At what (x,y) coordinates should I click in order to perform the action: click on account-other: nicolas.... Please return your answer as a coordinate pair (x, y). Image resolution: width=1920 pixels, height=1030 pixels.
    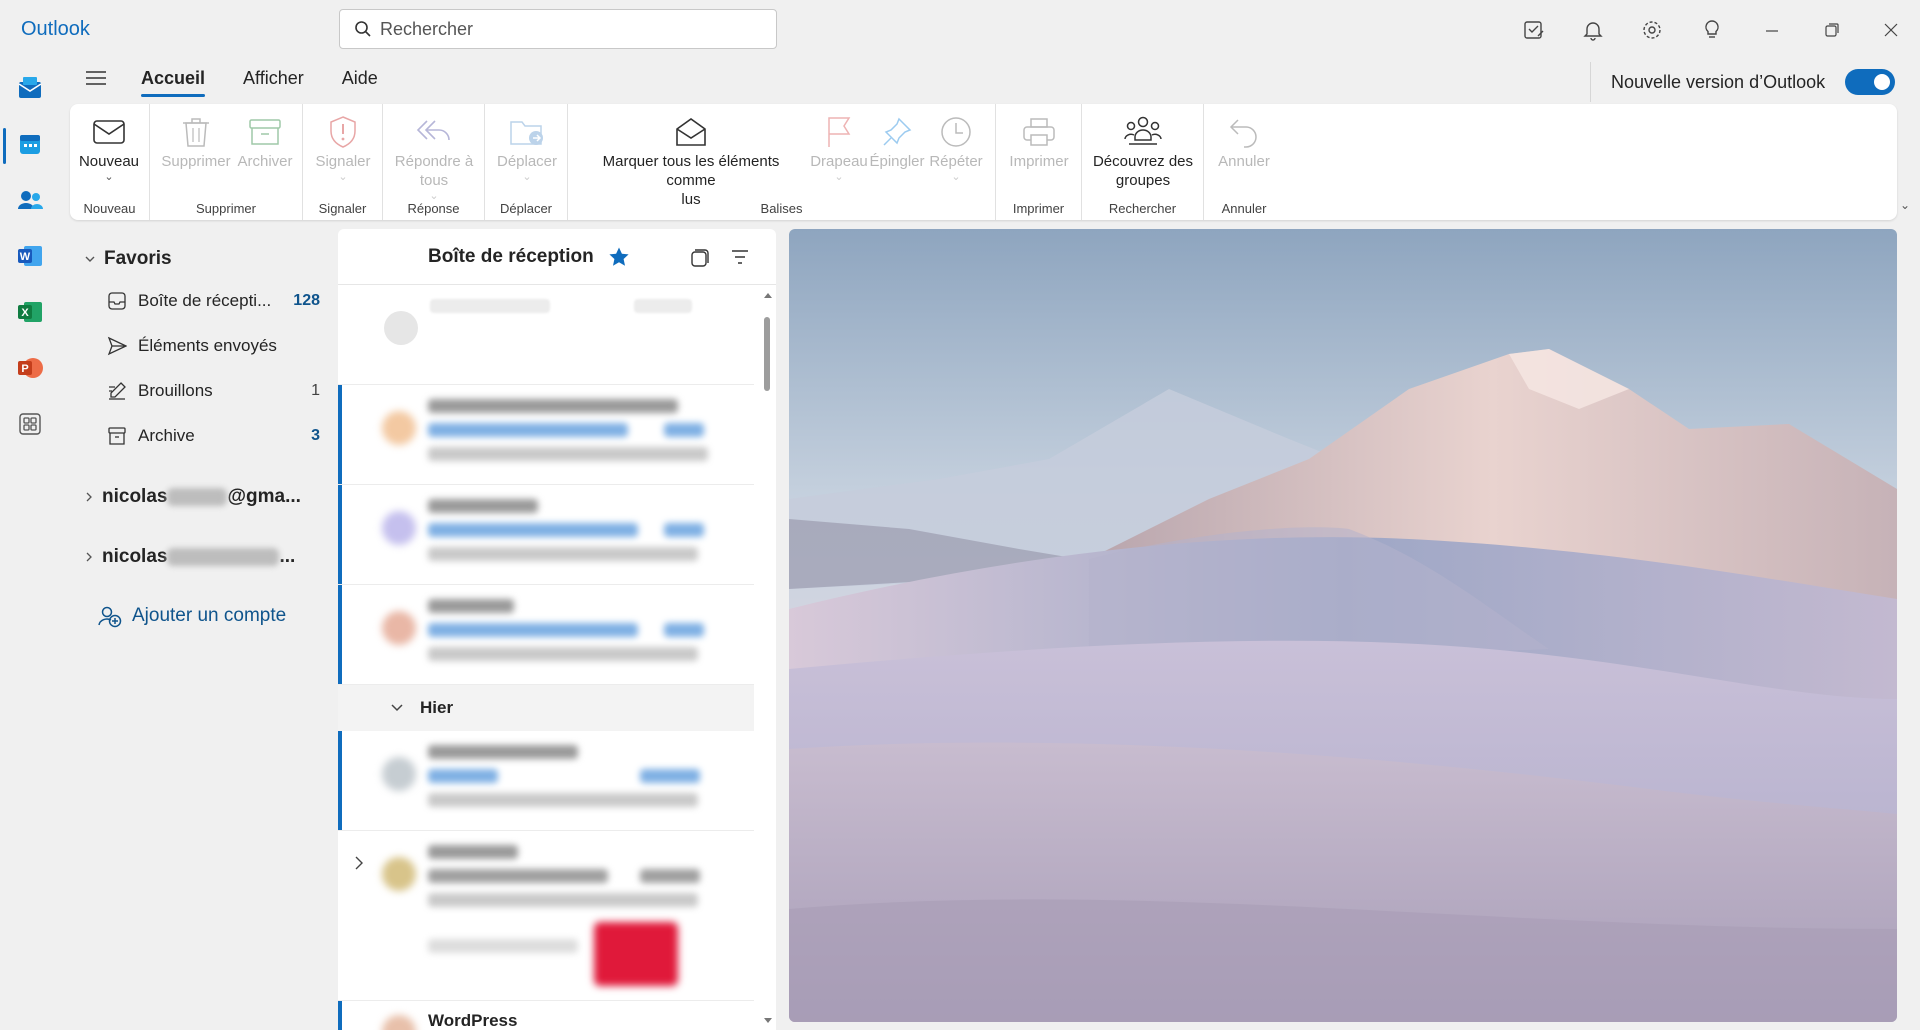
    Looking at the image, I should click on (204, 557).